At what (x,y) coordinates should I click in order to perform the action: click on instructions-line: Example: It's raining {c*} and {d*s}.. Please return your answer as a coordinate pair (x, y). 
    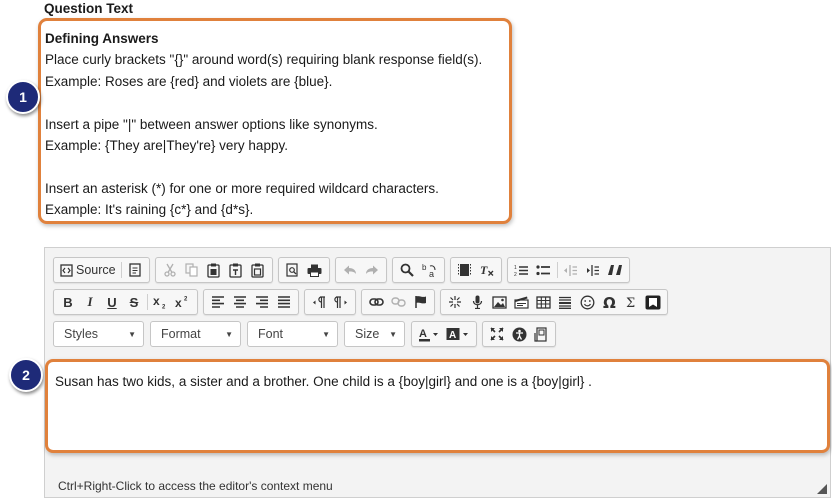
    Looking at the image, I should click on (149, 210).